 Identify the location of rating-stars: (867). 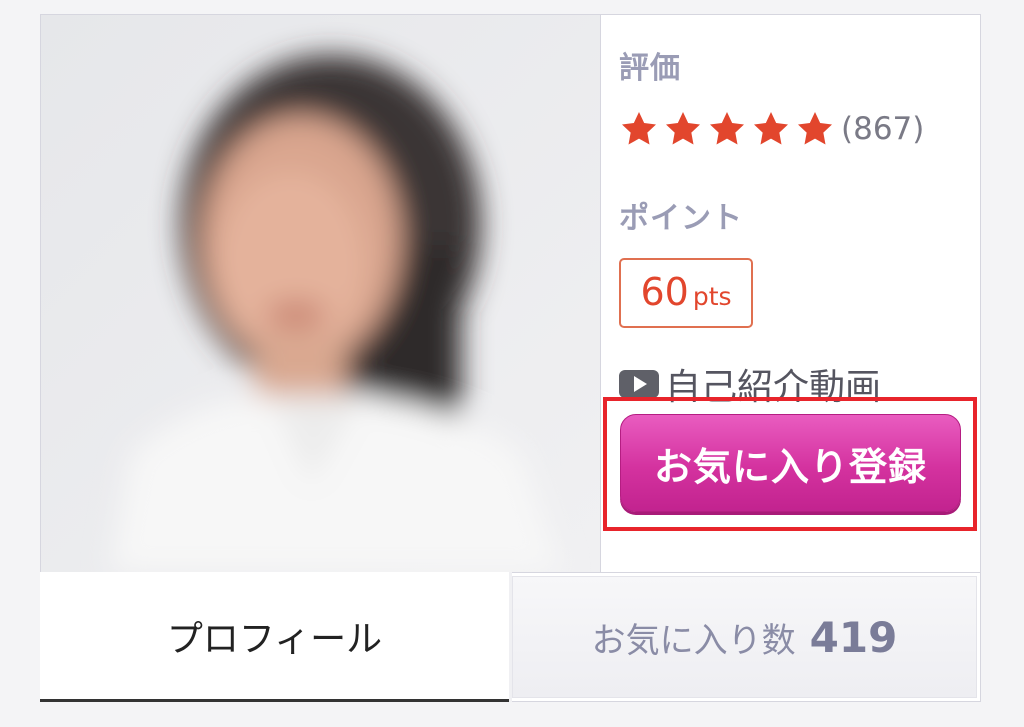
(771, 129).